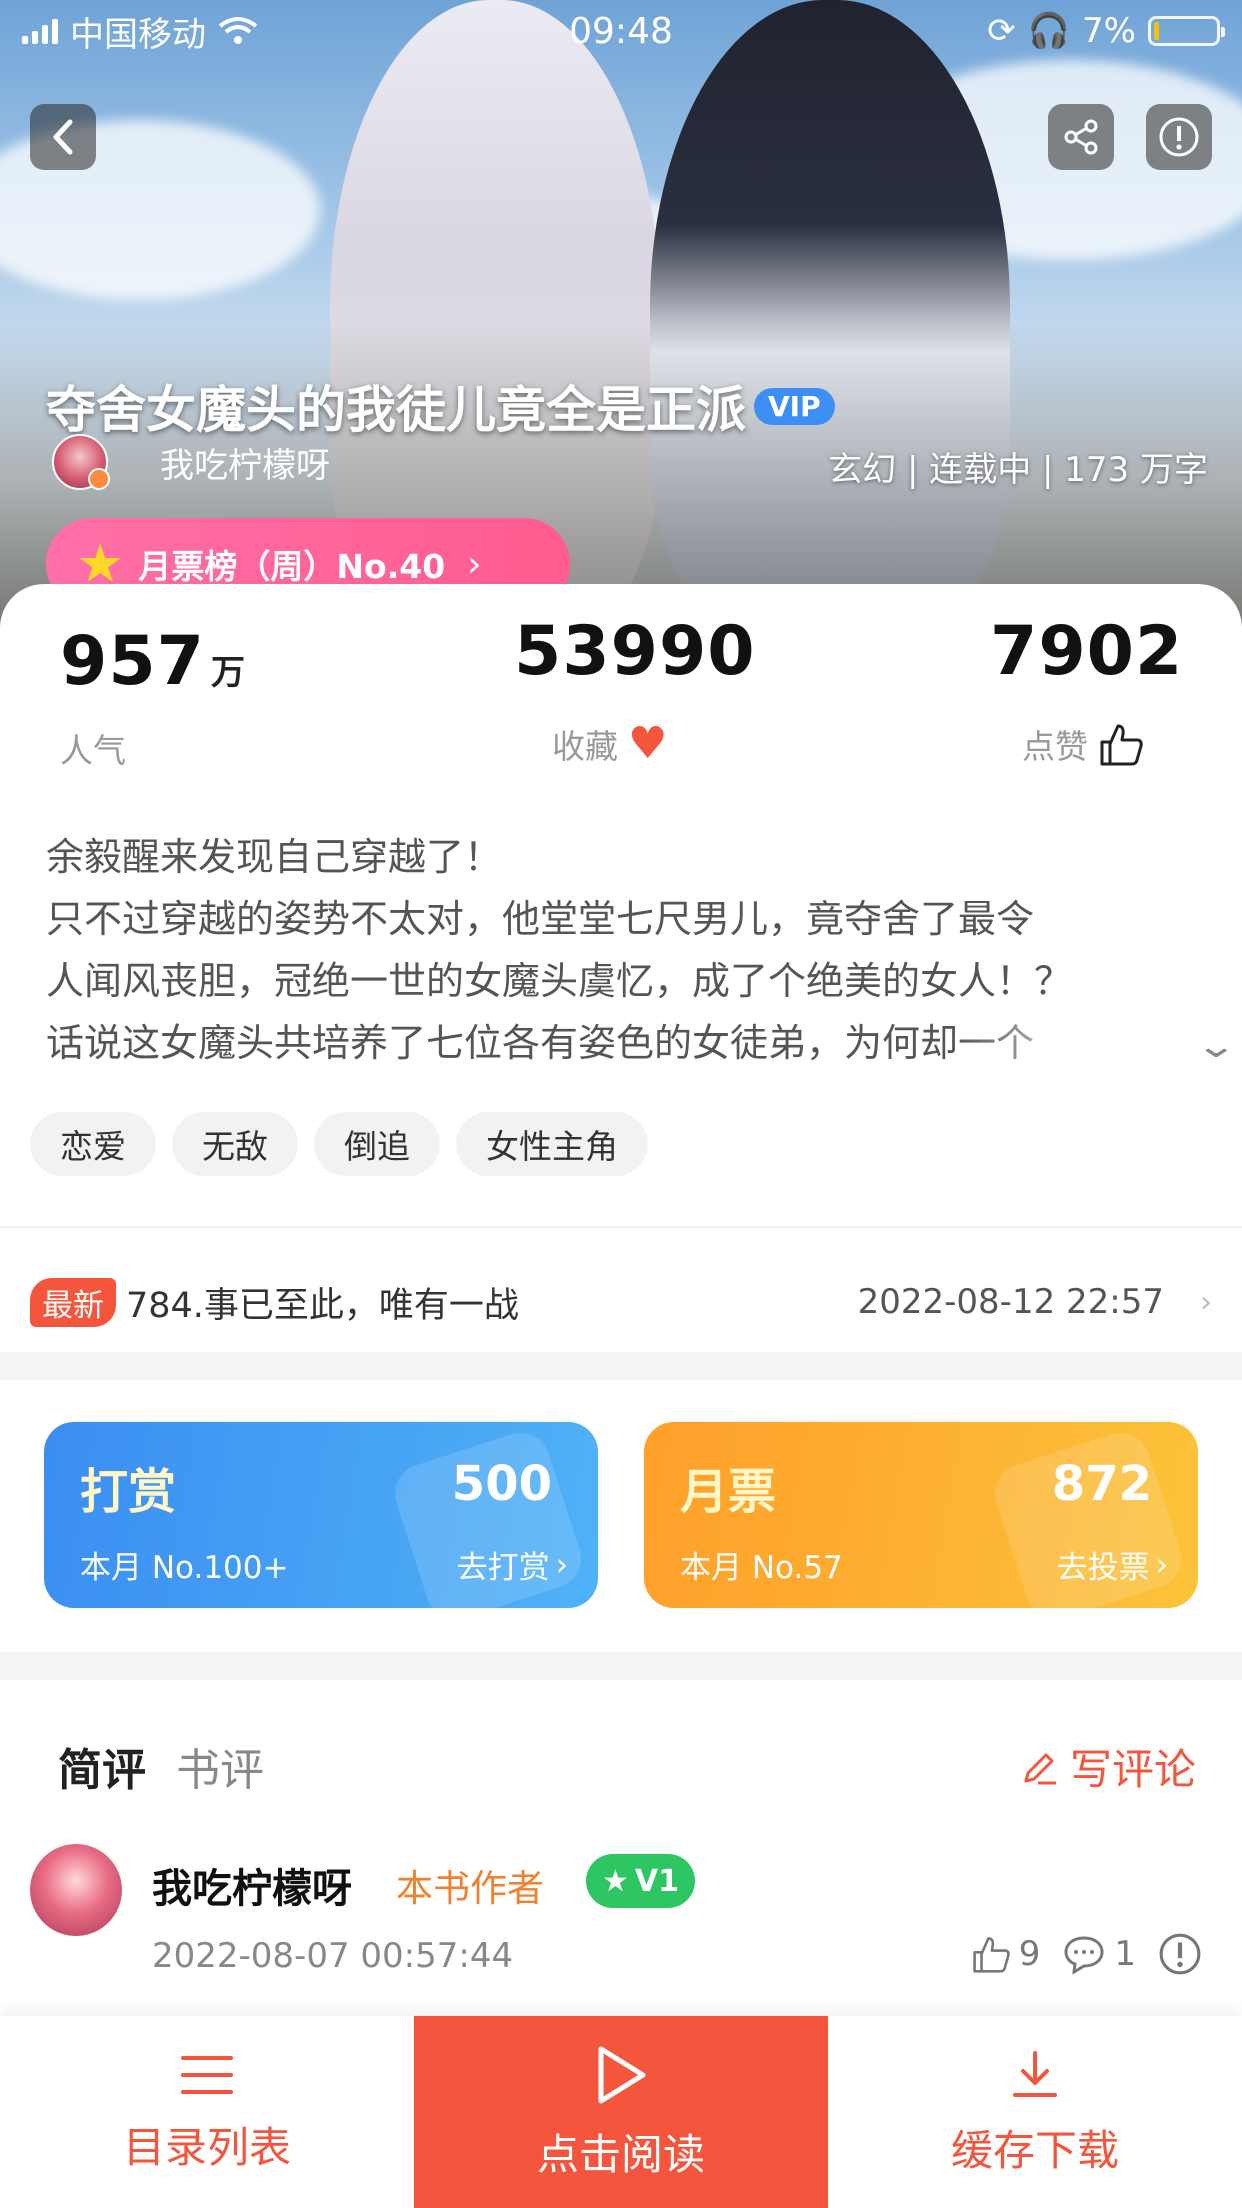  I want to click on vote-action: 去投票 ›, so click(1112, 1564).